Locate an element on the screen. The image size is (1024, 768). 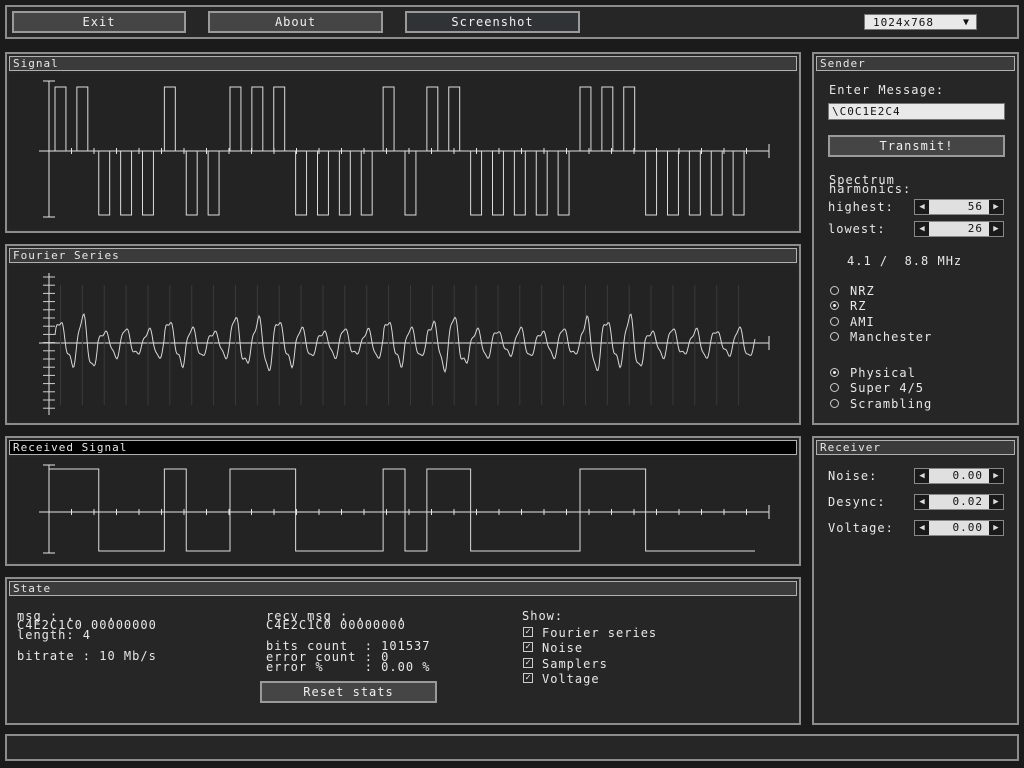
about-button: About is located at coordinates (295, 22).